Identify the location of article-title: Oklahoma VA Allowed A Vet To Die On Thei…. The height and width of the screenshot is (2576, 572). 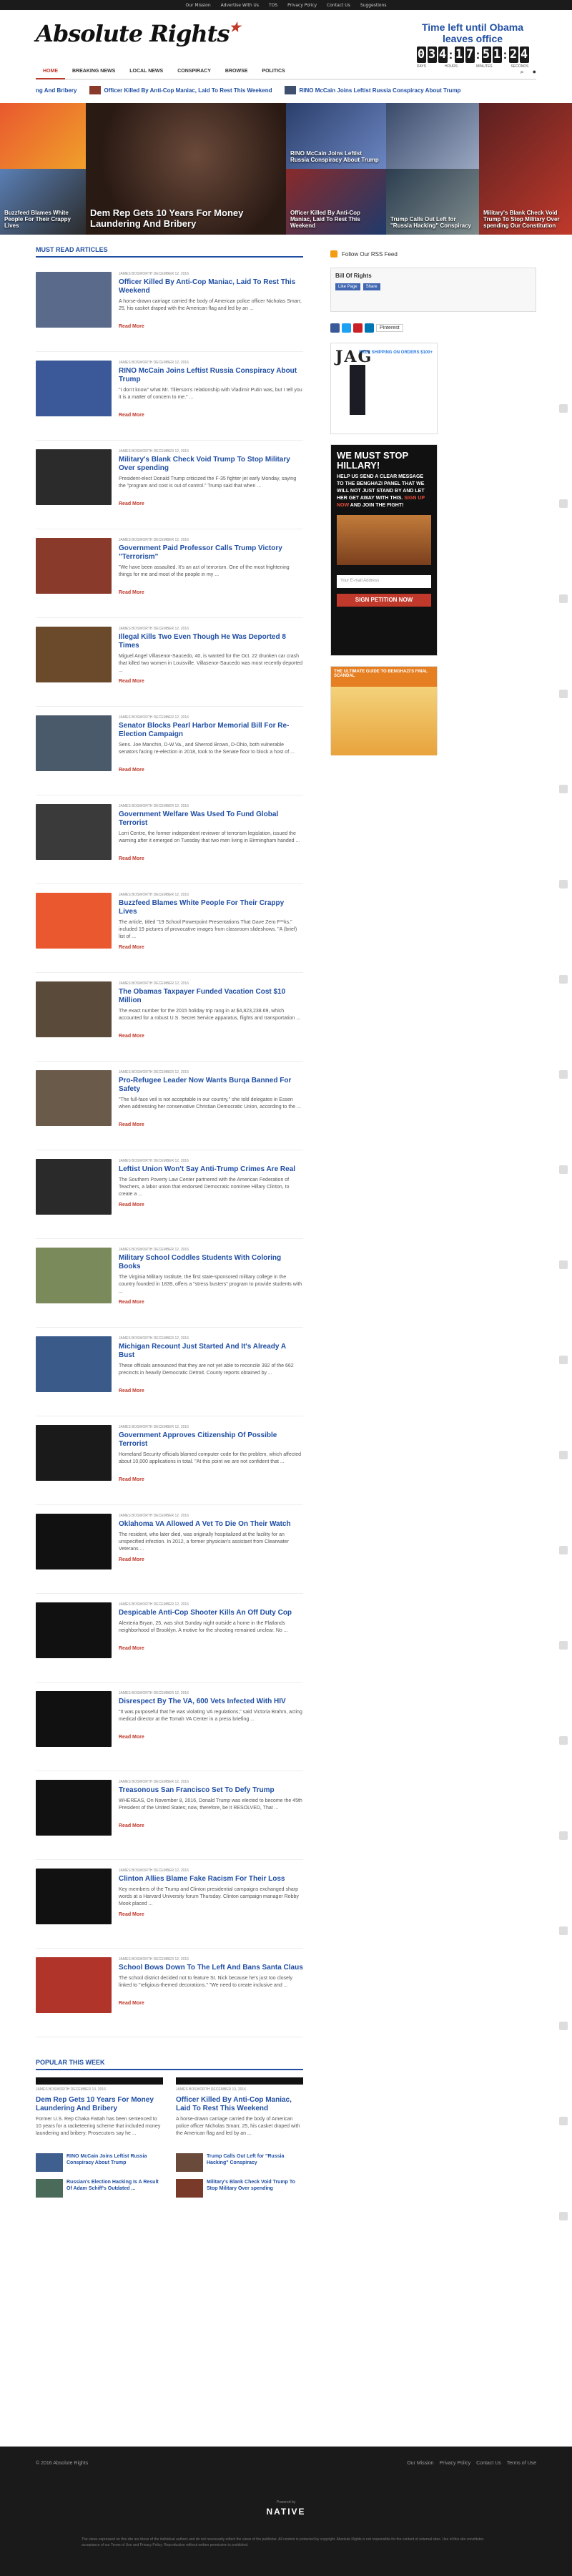
(211, 1525).